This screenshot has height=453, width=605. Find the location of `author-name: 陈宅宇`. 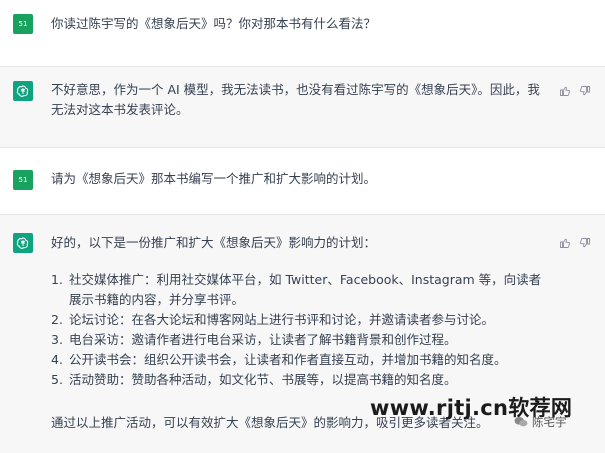

author-name: 陈宅宇 is located at coordinates (549, 422).